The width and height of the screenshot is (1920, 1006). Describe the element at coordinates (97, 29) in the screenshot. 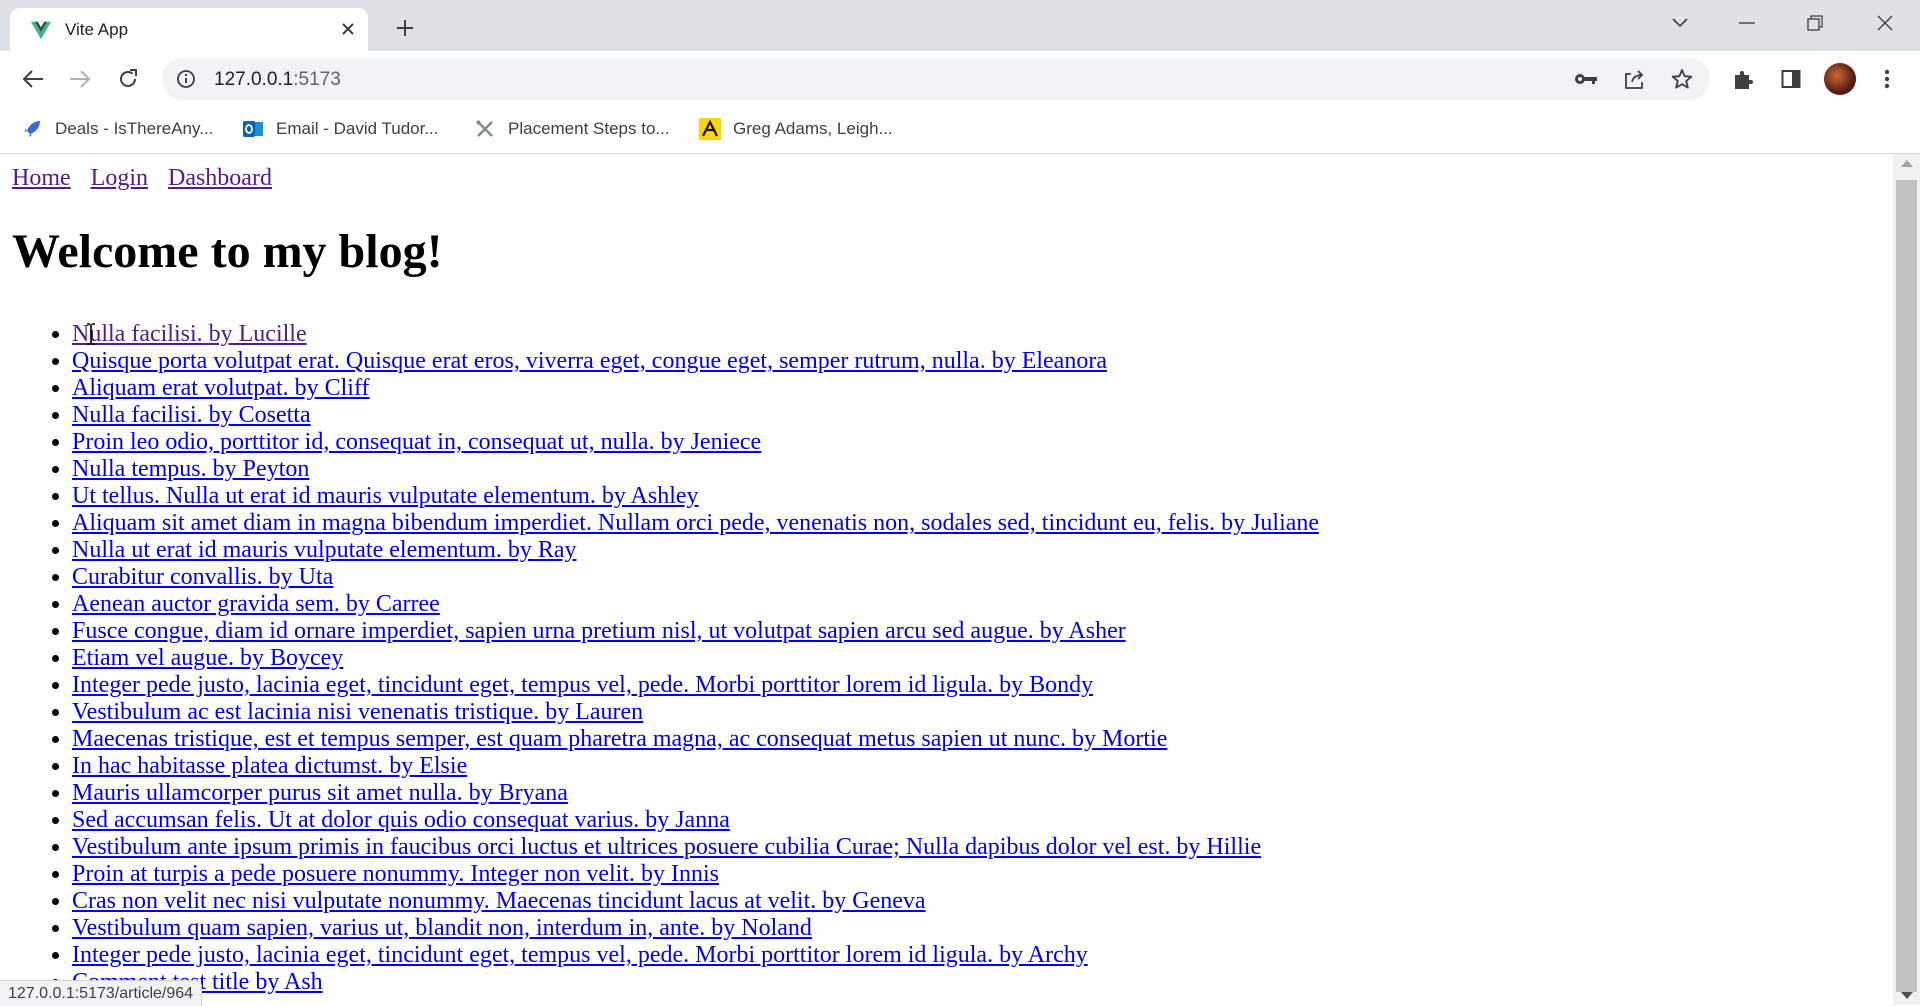

I see `tab-title: Vite App` at that location.